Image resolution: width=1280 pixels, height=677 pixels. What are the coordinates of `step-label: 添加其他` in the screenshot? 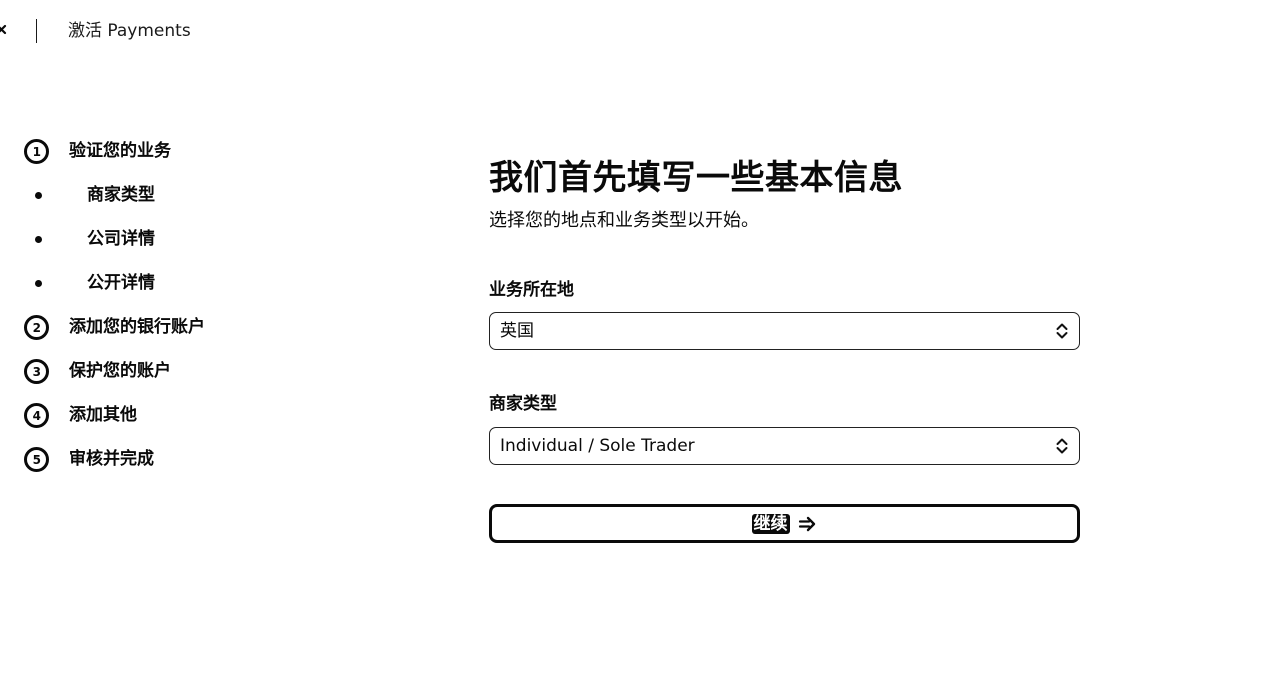 It's located at (103, 415).